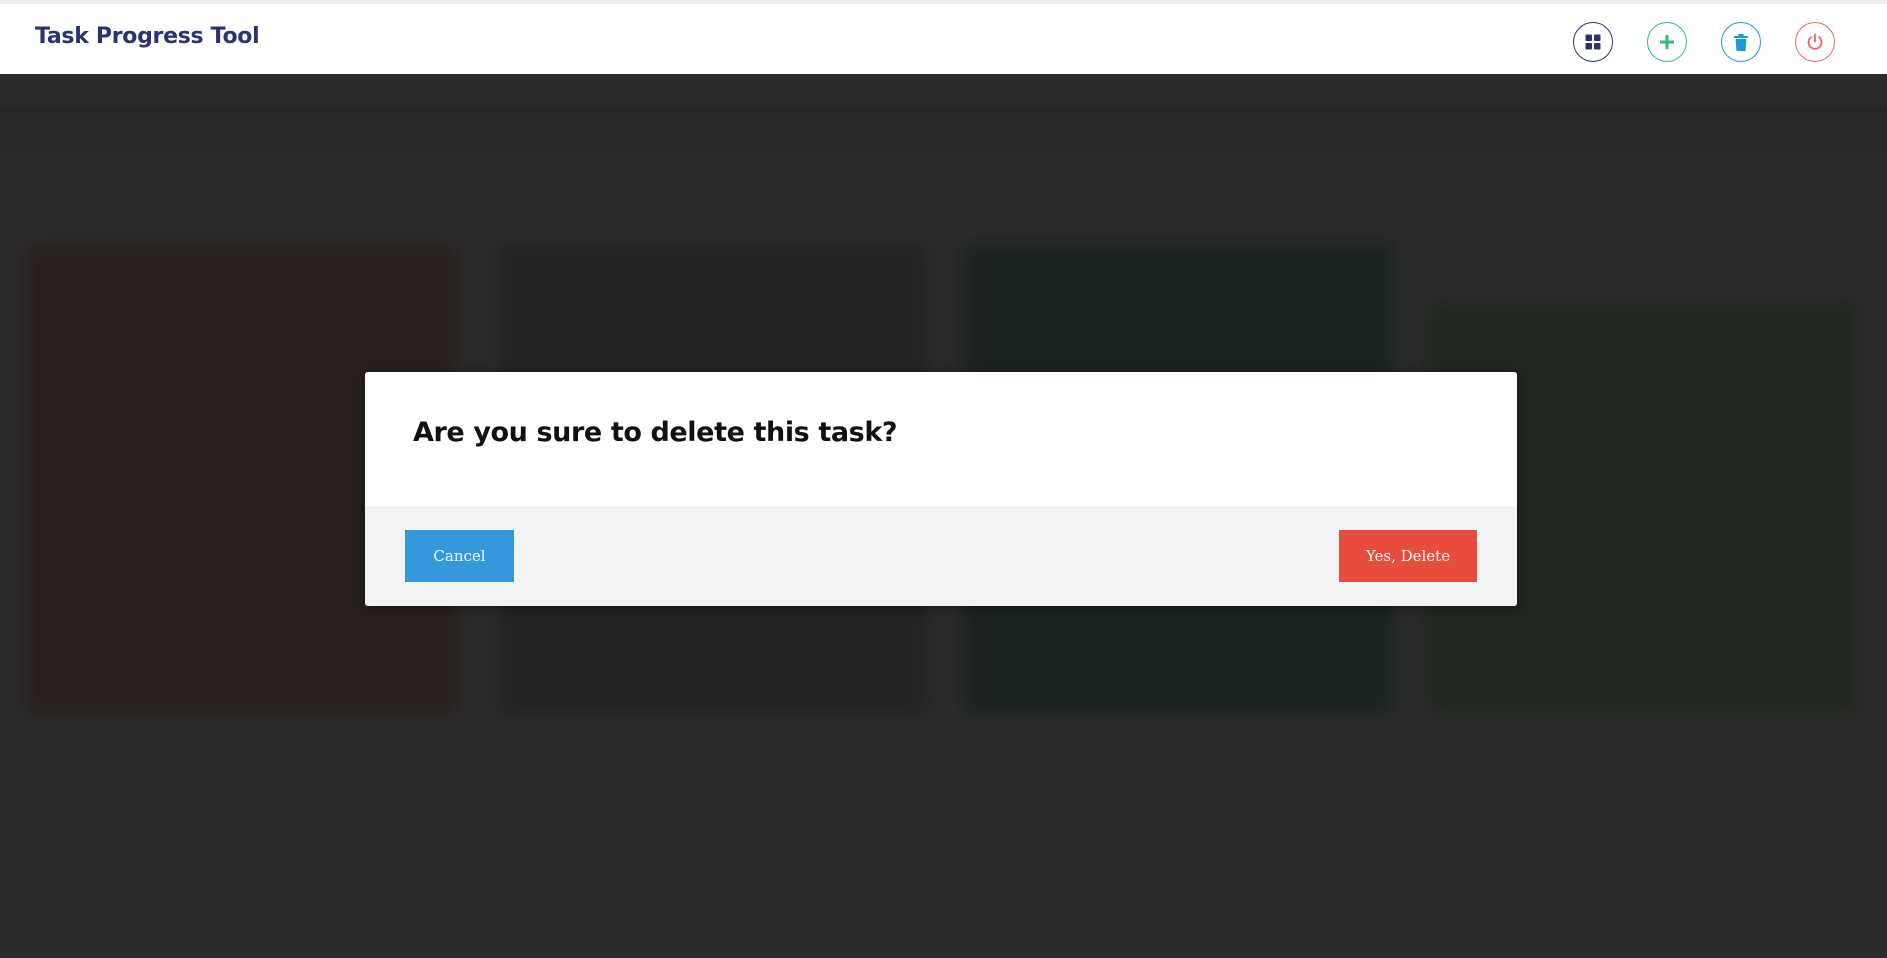 The width and height of the screenshot is (1887, 958). I want to click on dialog-footer: Cancel Yes, Delete, so click(941, 556).